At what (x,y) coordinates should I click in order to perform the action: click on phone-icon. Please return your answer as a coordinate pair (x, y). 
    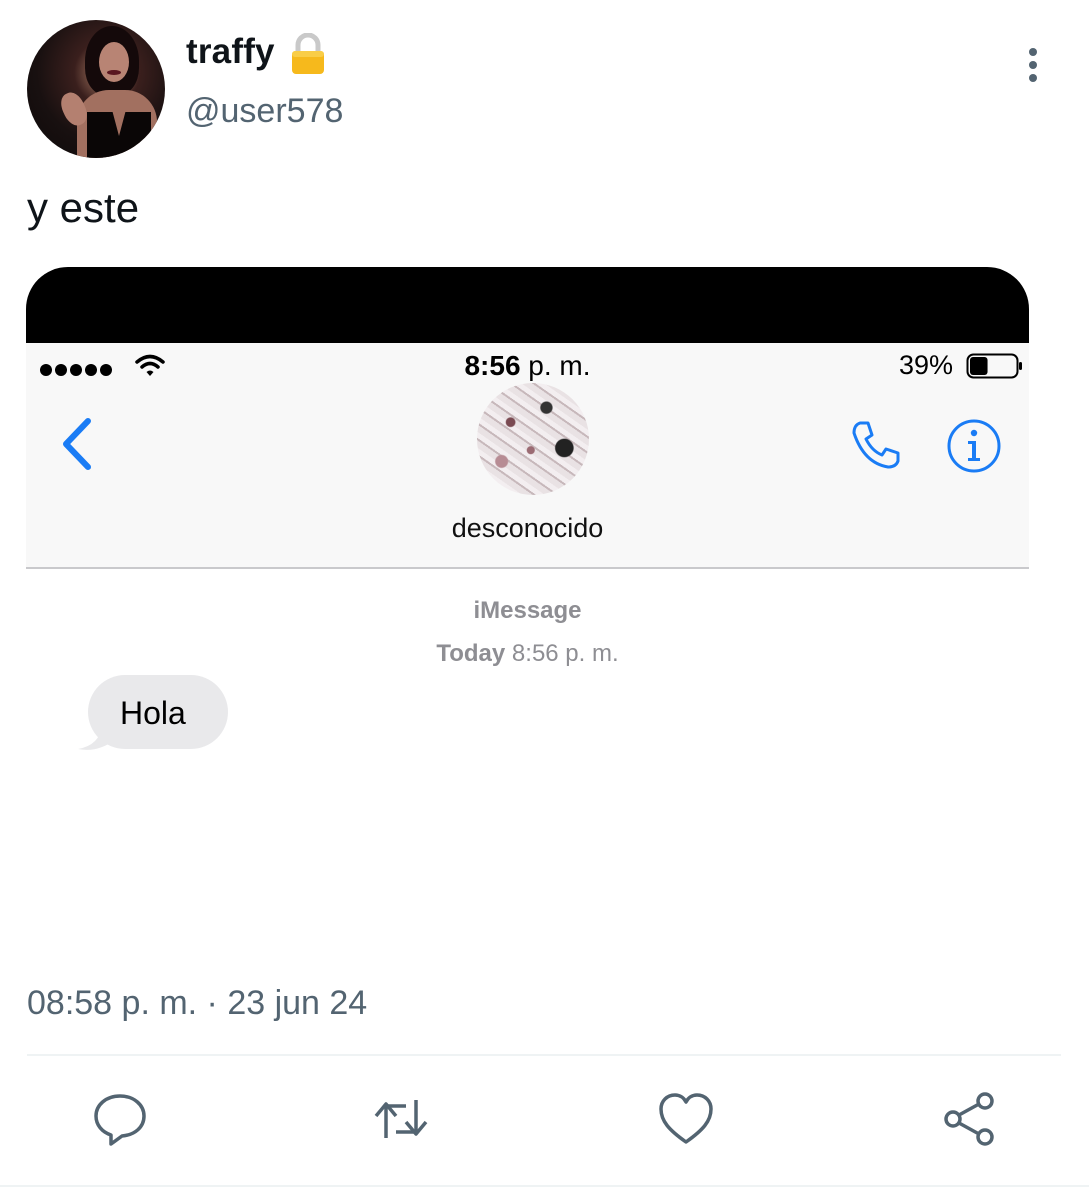
    Looking at the image, I should click on (876, 445).